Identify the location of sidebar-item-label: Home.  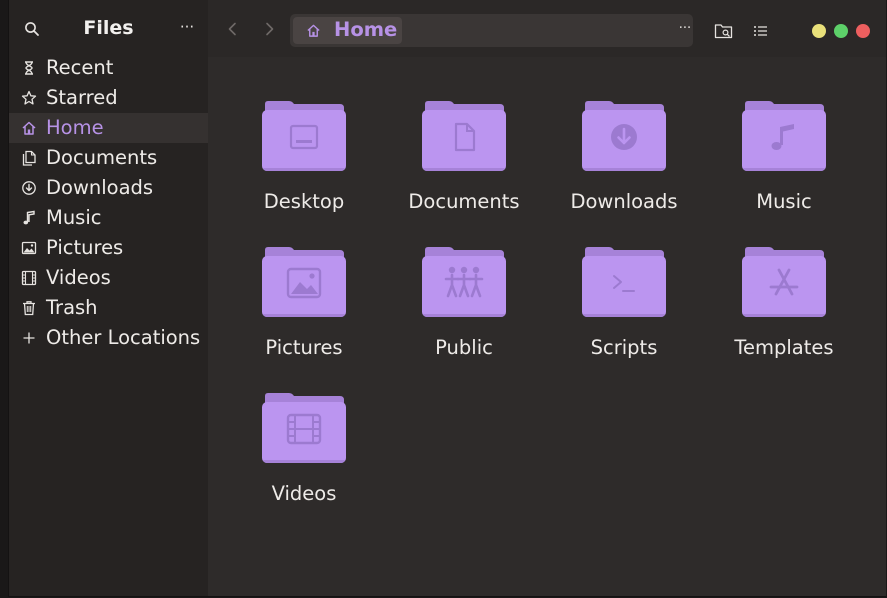
(75, 127).